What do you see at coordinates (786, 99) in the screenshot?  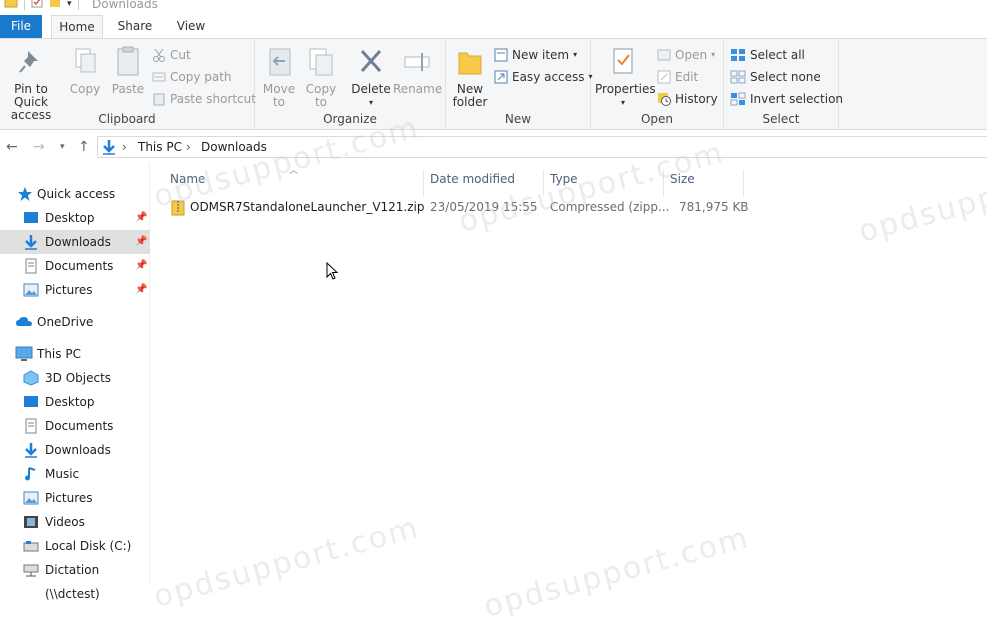 I see `invert-selection-button: Invert selection` at bounding box center [786, 99].